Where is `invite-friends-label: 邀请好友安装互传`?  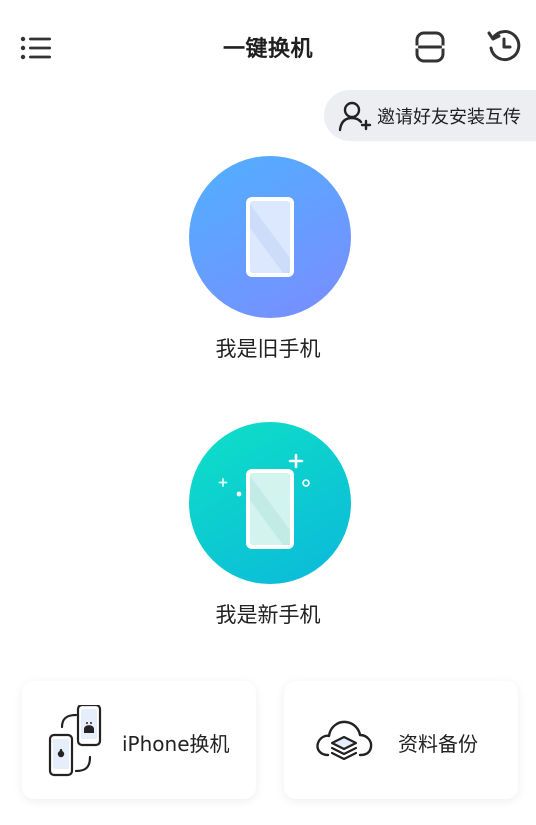 invite-friends-label: 邀请好友安装互传 is located at coordinates (449, 117).